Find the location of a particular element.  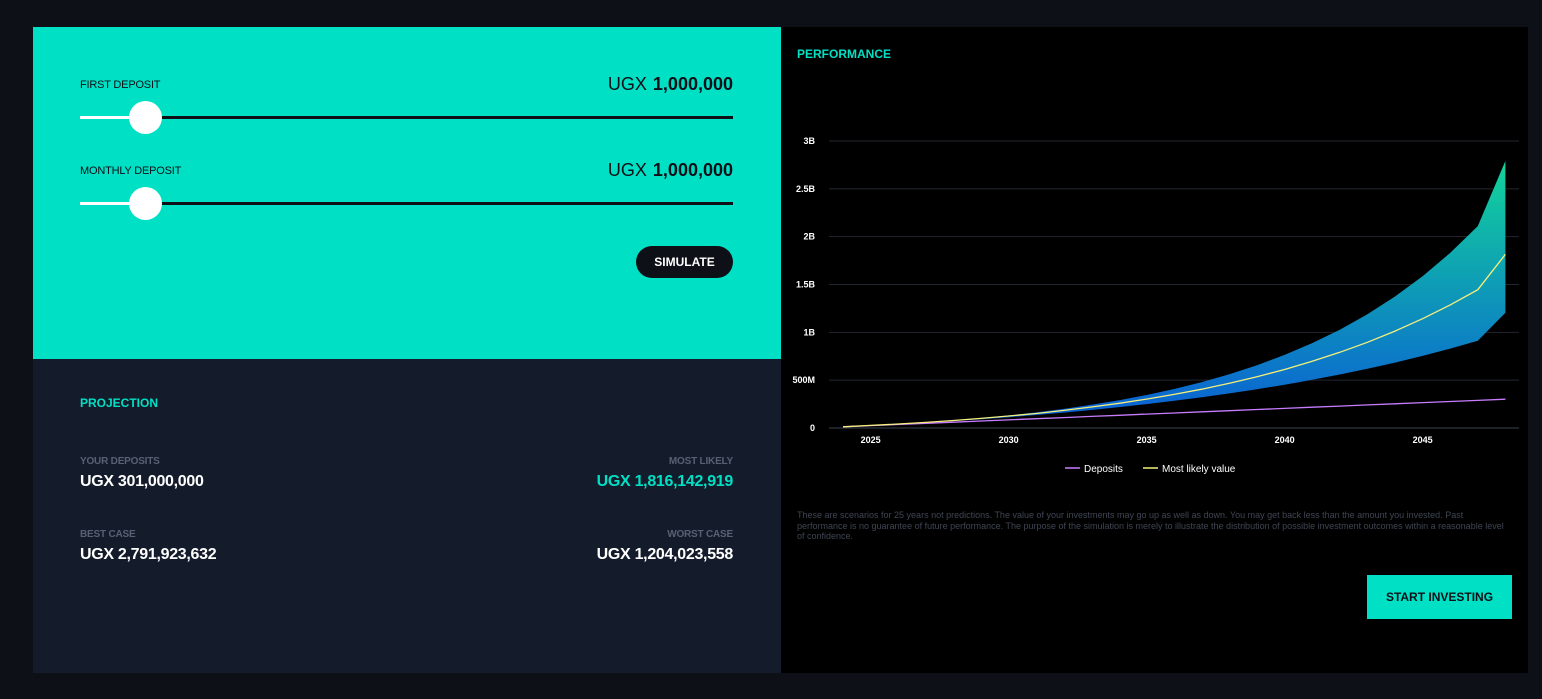

x-tick-label: 2045 is located at coordinates (1423, 440).